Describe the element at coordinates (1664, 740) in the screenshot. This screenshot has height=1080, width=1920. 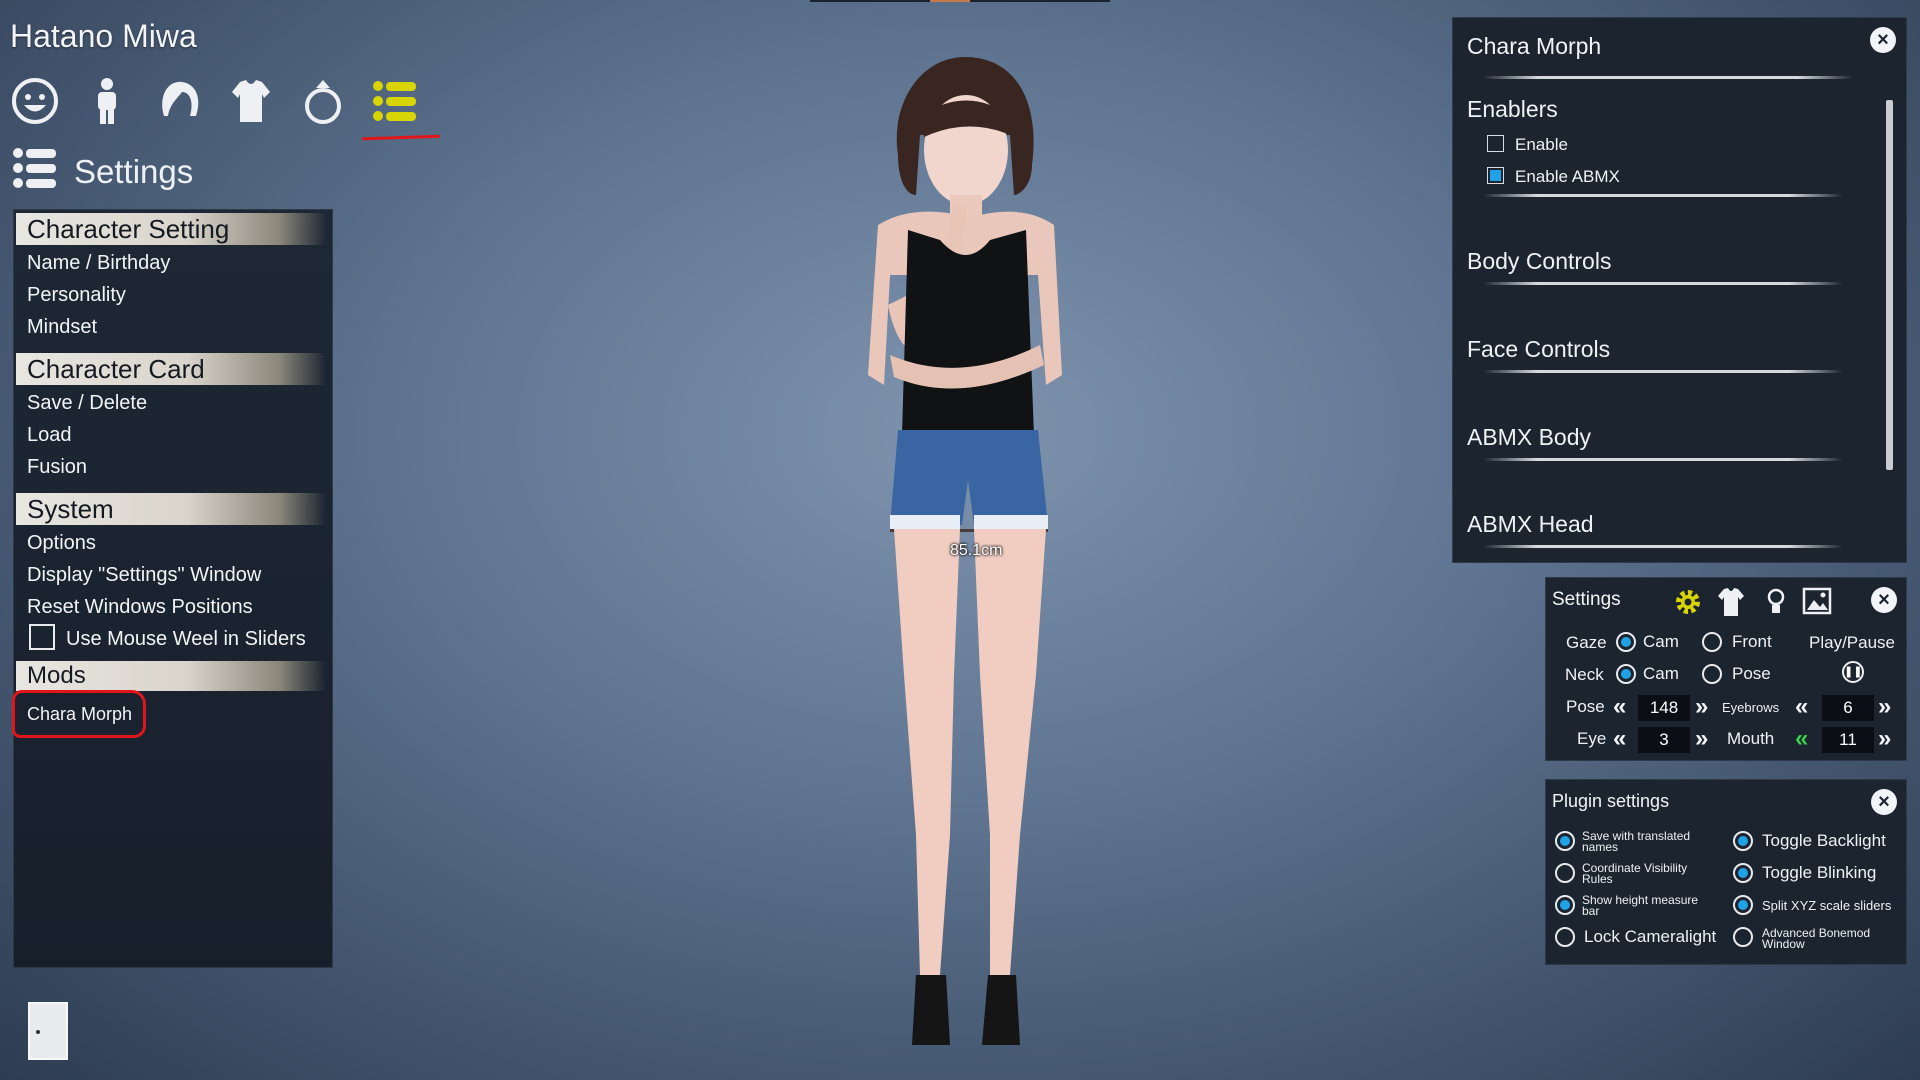
I see `eye-value: 3` at that location.